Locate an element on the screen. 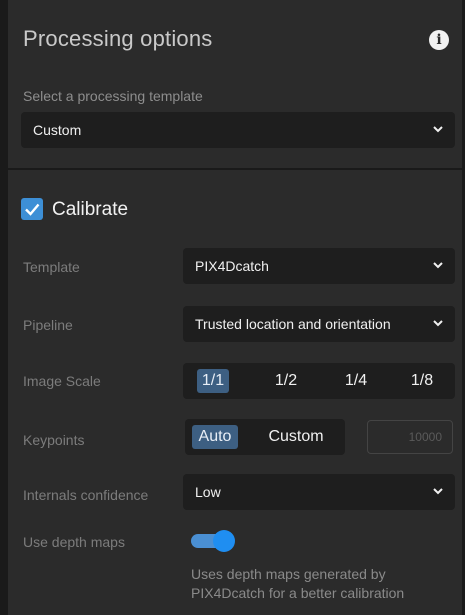 The image size is (465, 615). keypoints-segmented-control: Auto Custom is located at coordinates (265, 437).